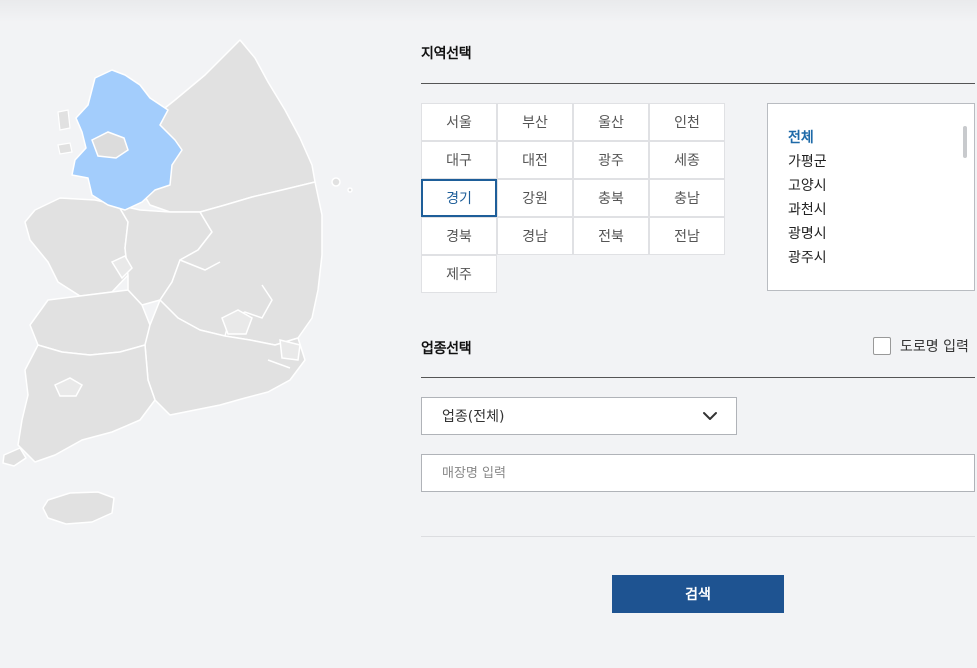 This screenshot has height=668, width=977. Describe the element at coordinates (611, 198) in the screenshot. I see `region-chungbuk: 충북` at that location.